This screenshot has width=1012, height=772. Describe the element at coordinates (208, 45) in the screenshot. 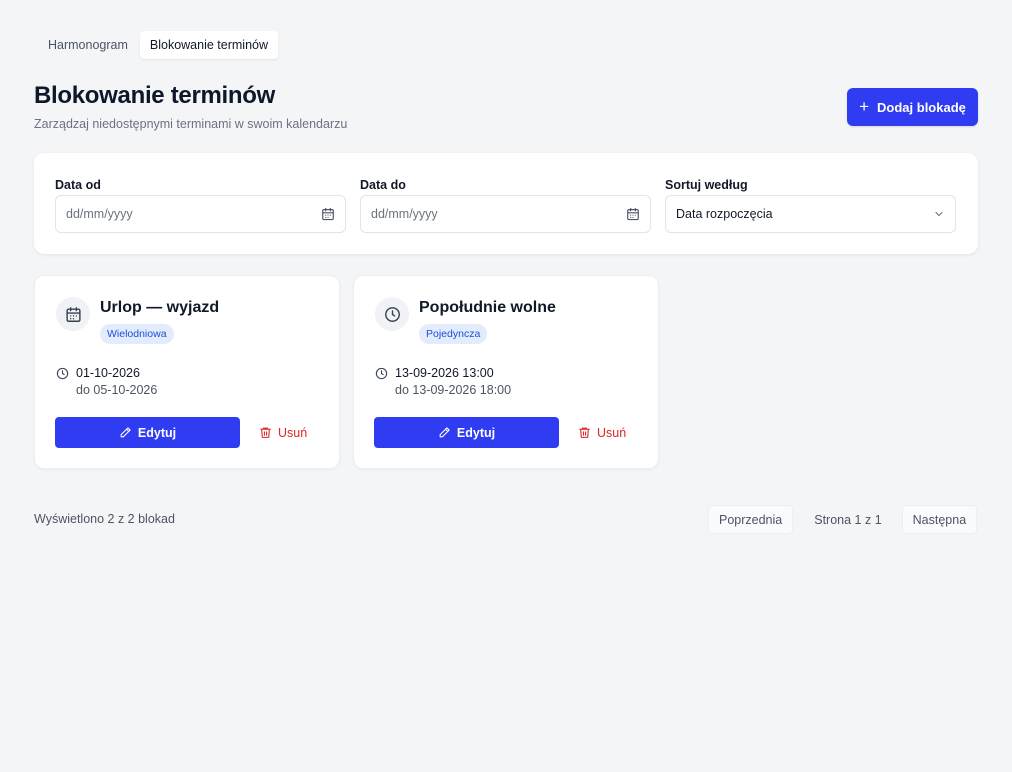

I see `tab-blokowanie-terminow: Blokowanie terminów` at that location.